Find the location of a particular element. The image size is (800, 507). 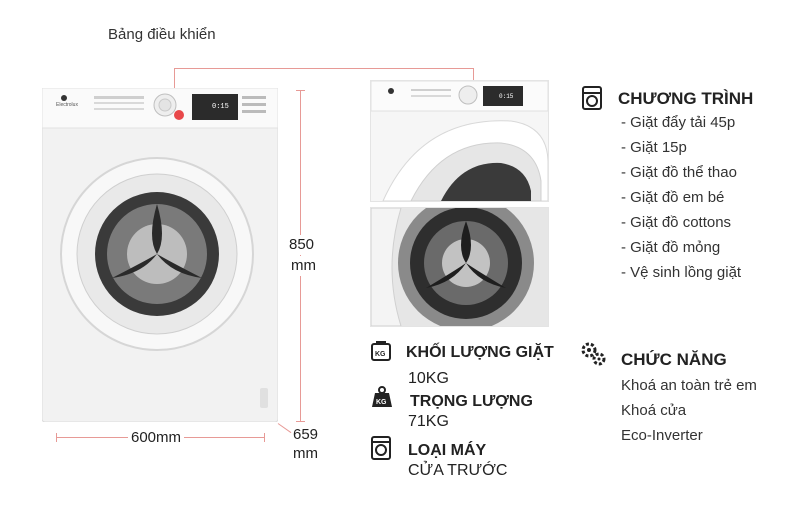

features-title: CHỨC NĂNG is located at coordinates (674, 359).